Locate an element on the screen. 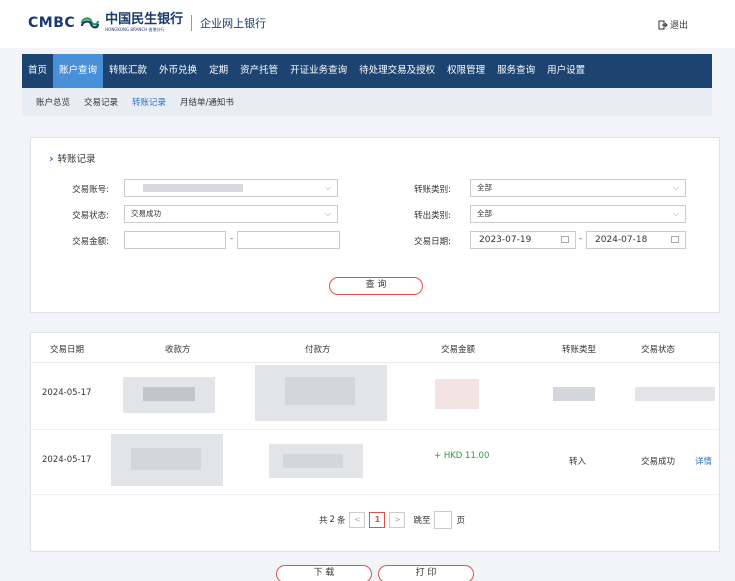 This screenshot has width=735, height=581. subnav-transactions: 交易记录 is located at coordinates (101, 102).